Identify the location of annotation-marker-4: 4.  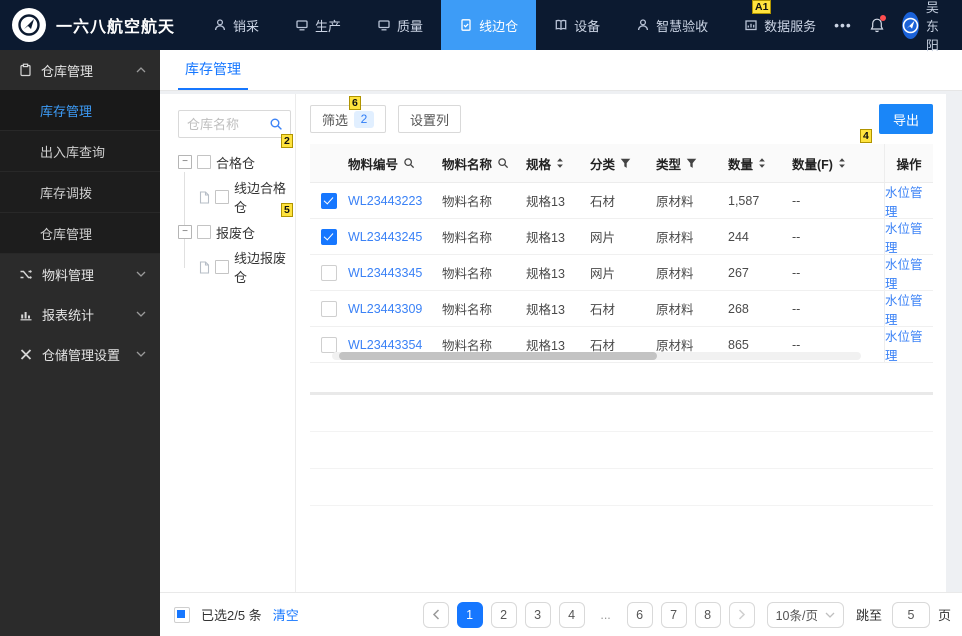
(866, 136).